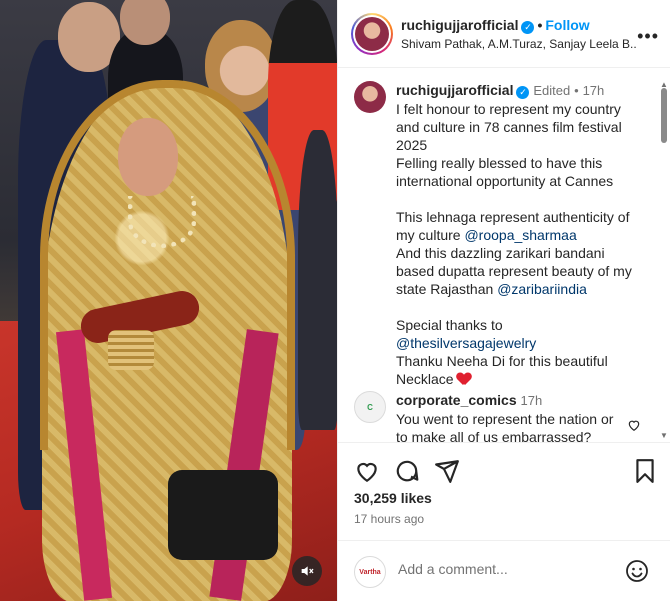 The image size is (670, 601). Describe the element at coordinates (389, 519) in the screenshot. I see `post-timestamp: 17 hours ago` at that location.